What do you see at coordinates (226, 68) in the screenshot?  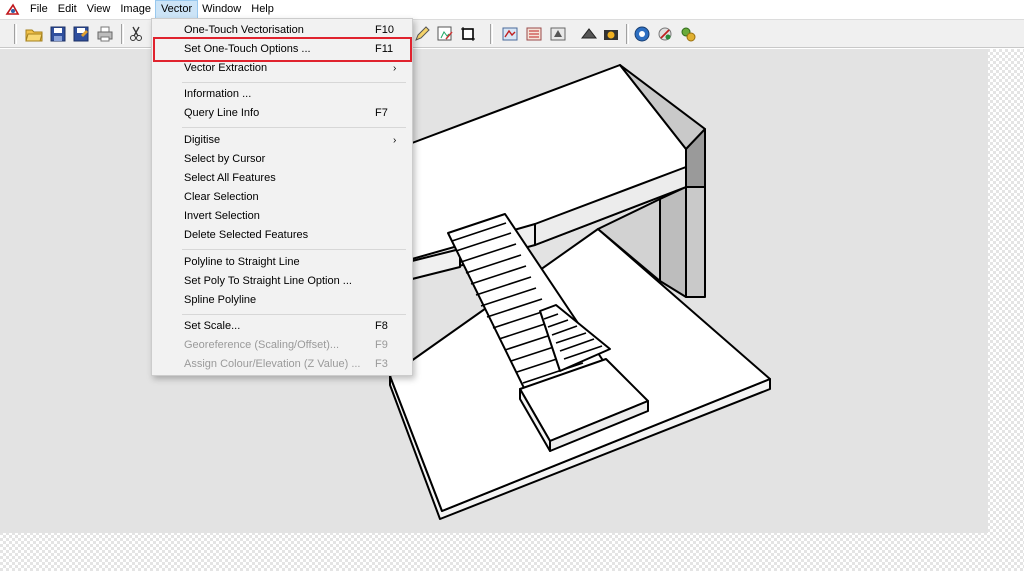 I see `menu-item-label: Vector Extraction` at bounding box center [226, 68].